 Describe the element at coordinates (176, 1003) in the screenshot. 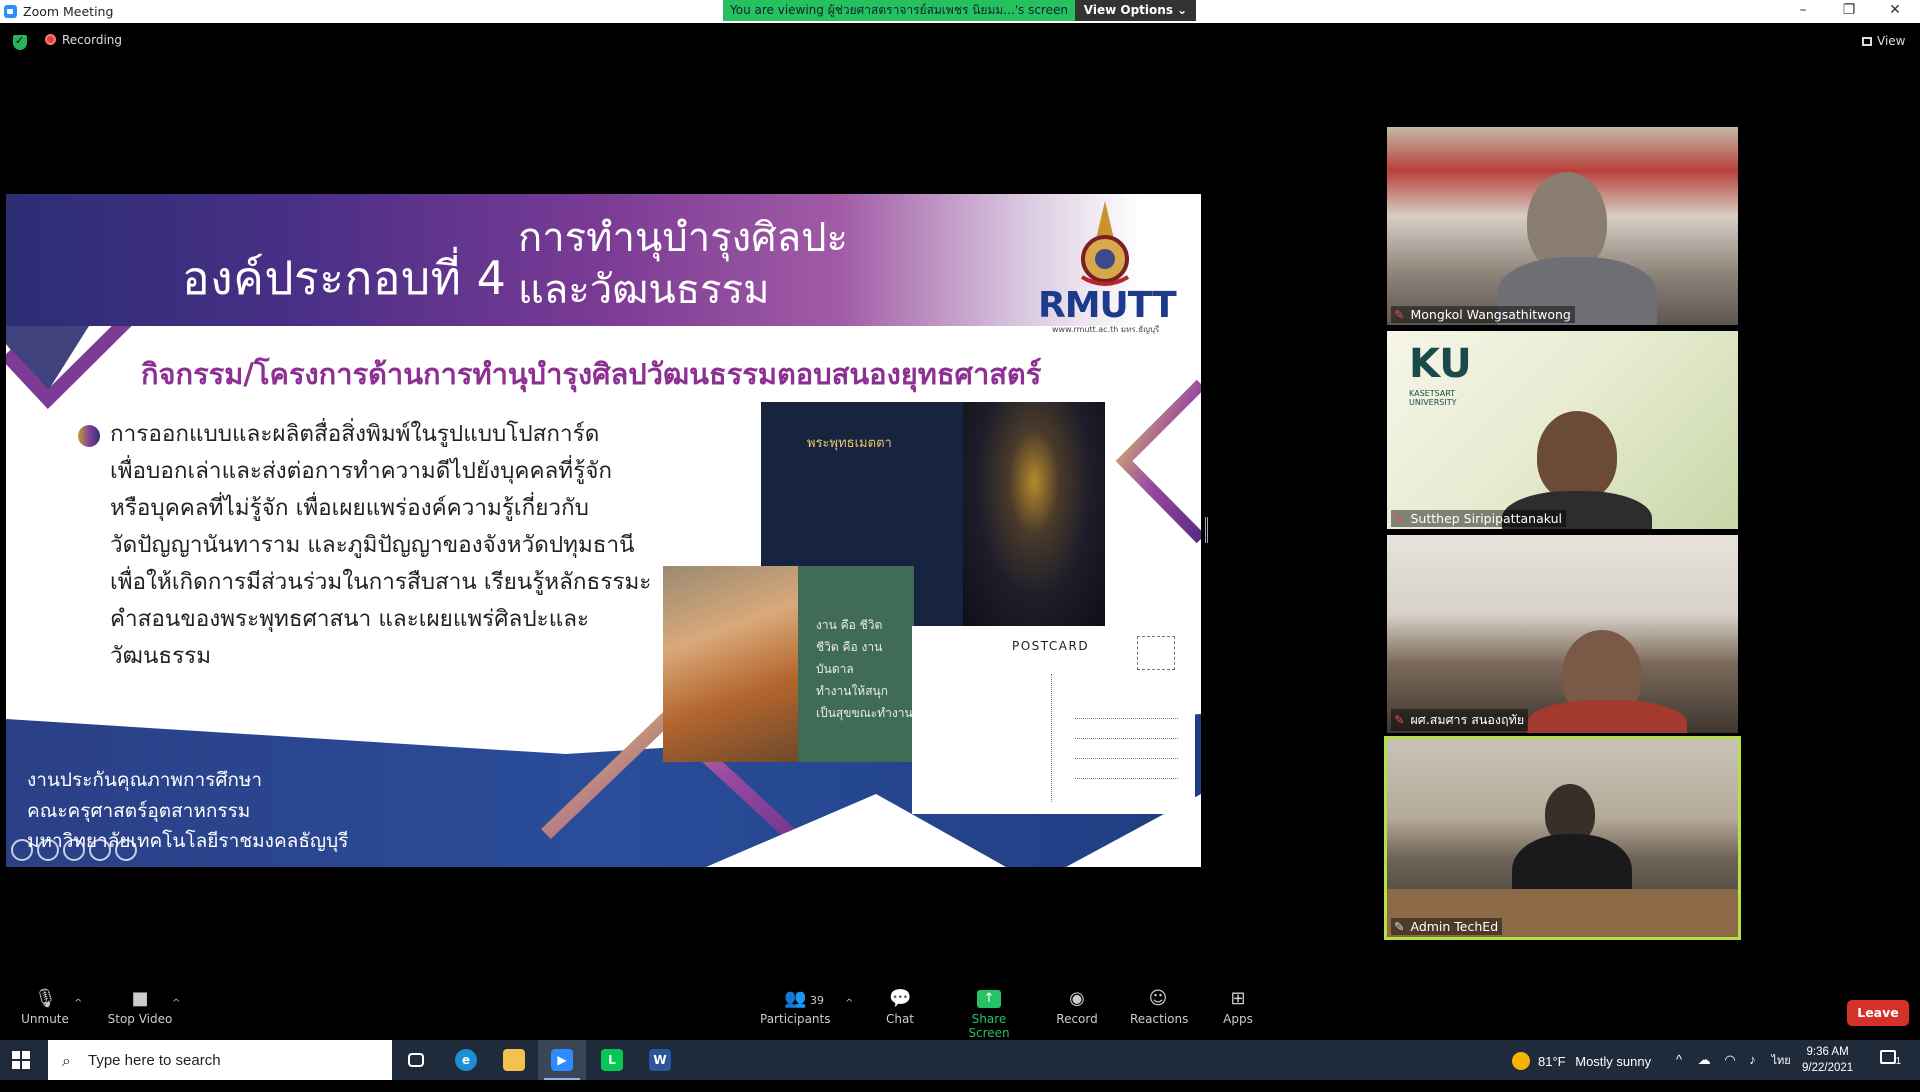

I see `video-options-chevron-icon: ^` at that location.